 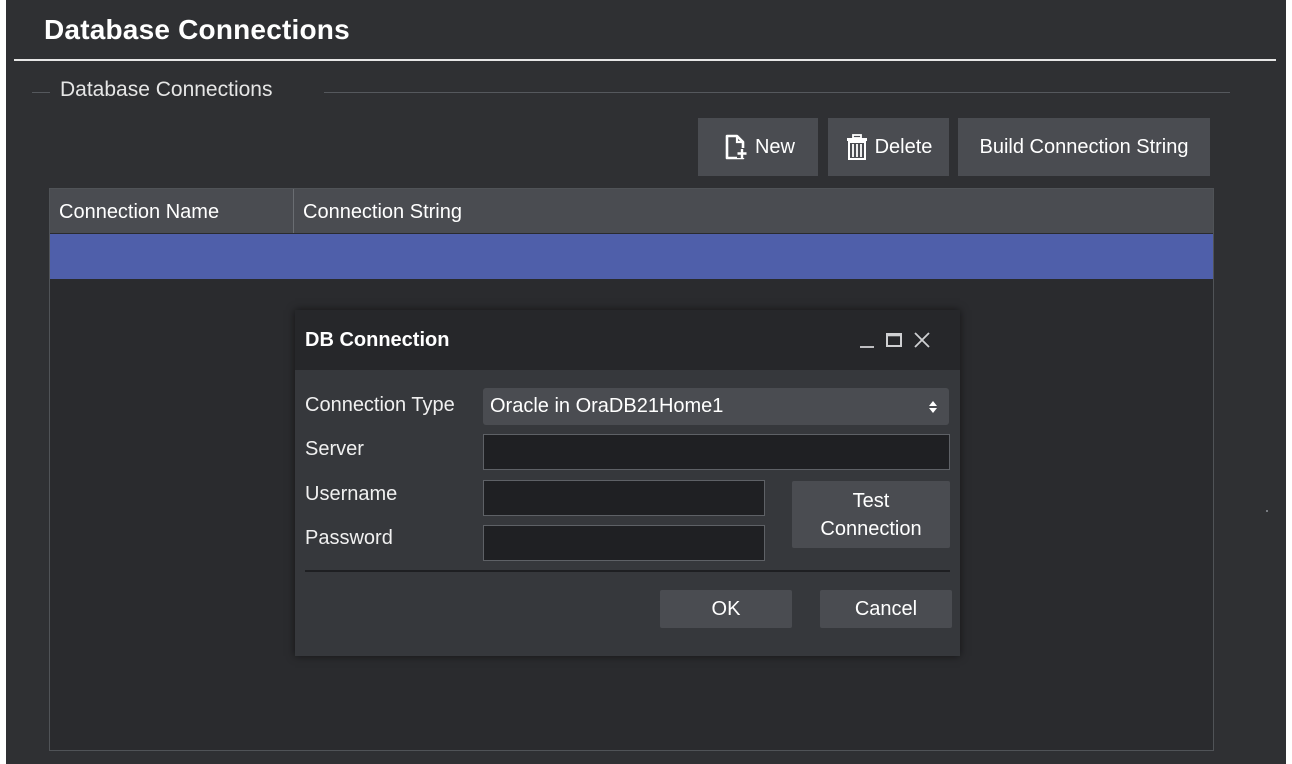 I want to click on new-button: New, so click(x=758, y=147).